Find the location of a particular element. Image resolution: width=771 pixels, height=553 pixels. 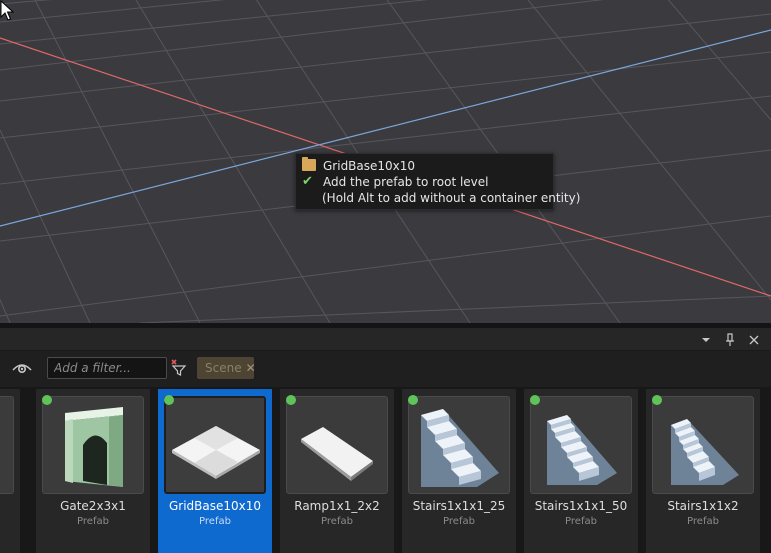

partial-prefab-thumbnail is located at coordinates (7, 445).